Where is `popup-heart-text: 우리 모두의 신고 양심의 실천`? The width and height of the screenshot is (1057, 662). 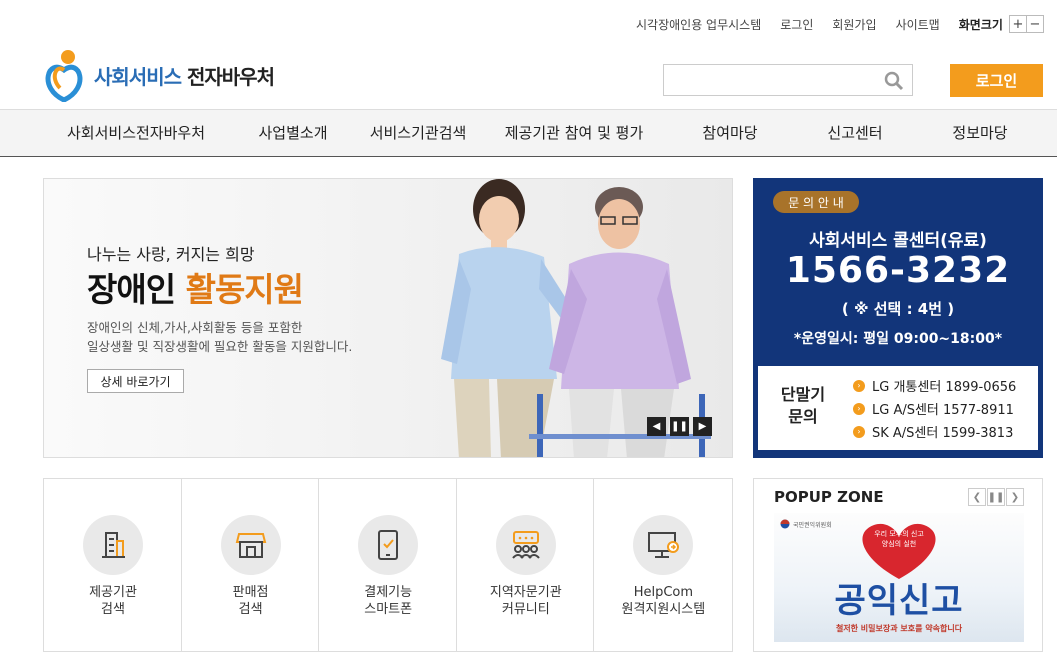
popup-heart-text: 우리 모두의 신고 양심의 실천 is located at coordinates (899, 539).